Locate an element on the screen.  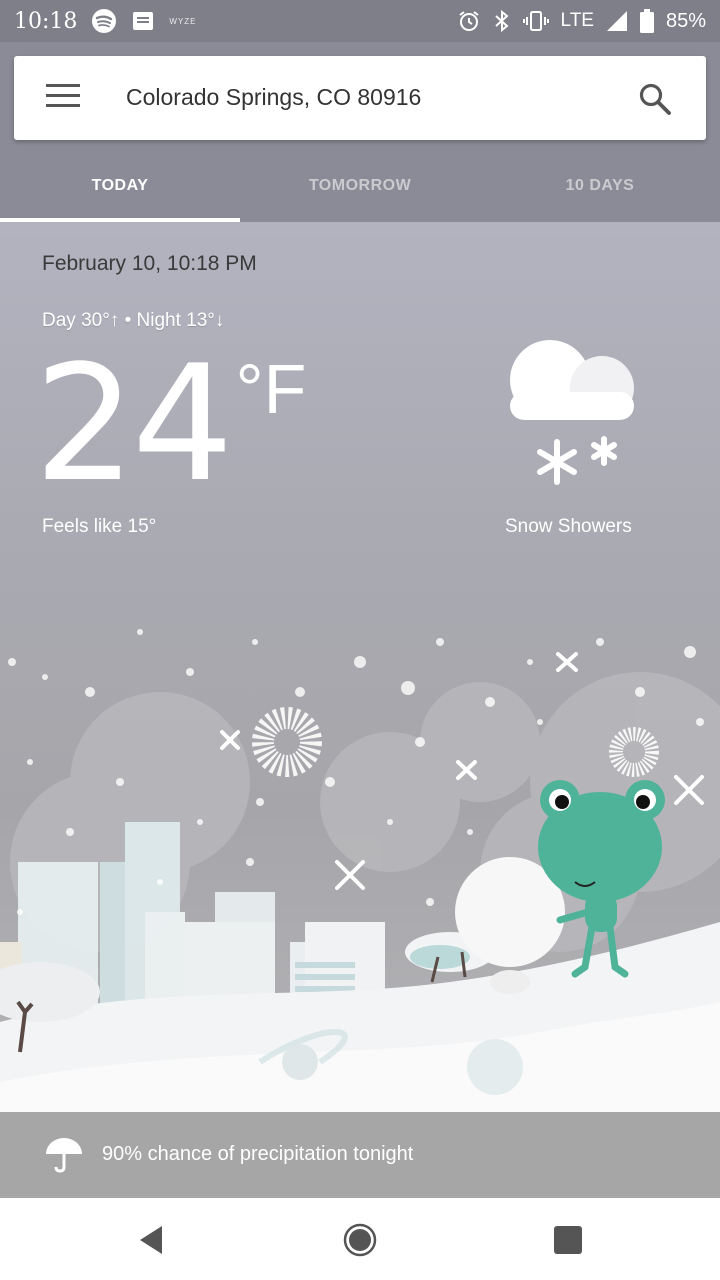
menu-icon is located at coordinates (63, 98).